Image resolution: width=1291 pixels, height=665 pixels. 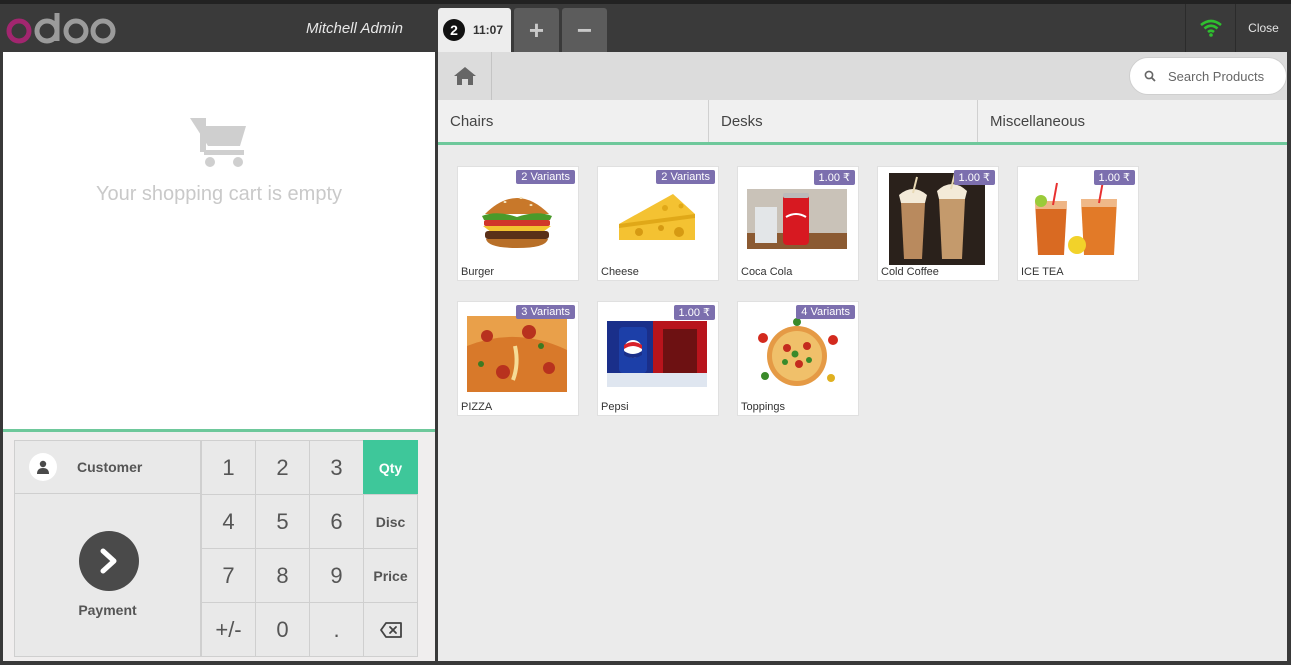 What do you see at coordinates (1042, 272) in the screenshot?
I see `product-name: ICE TEA` at bounding box center [1042, 272].